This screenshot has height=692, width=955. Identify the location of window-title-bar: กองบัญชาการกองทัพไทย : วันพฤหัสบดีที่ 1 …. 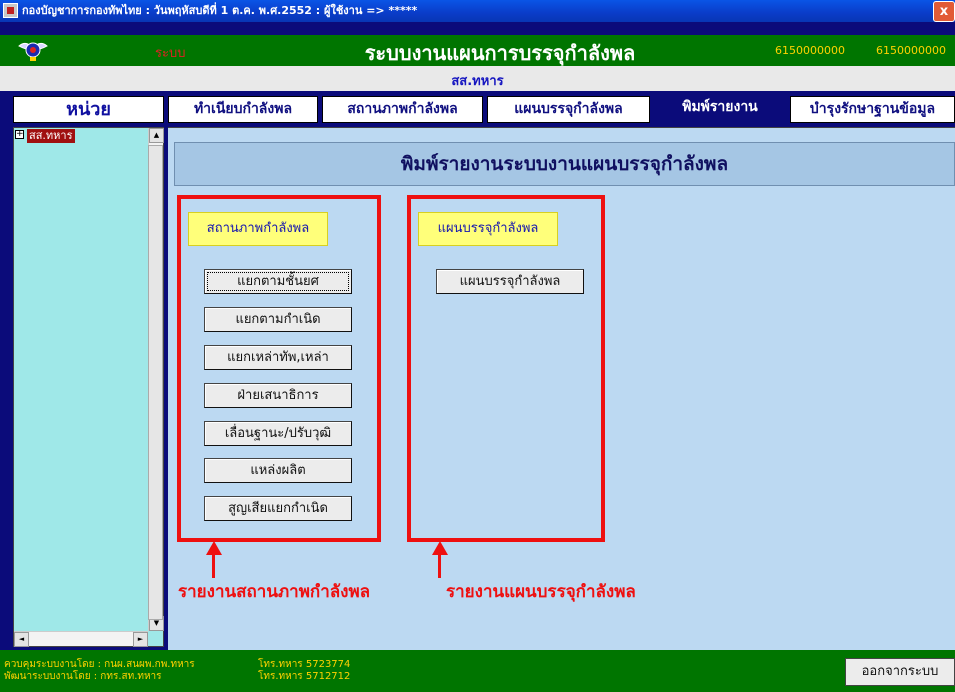
(477, 11).